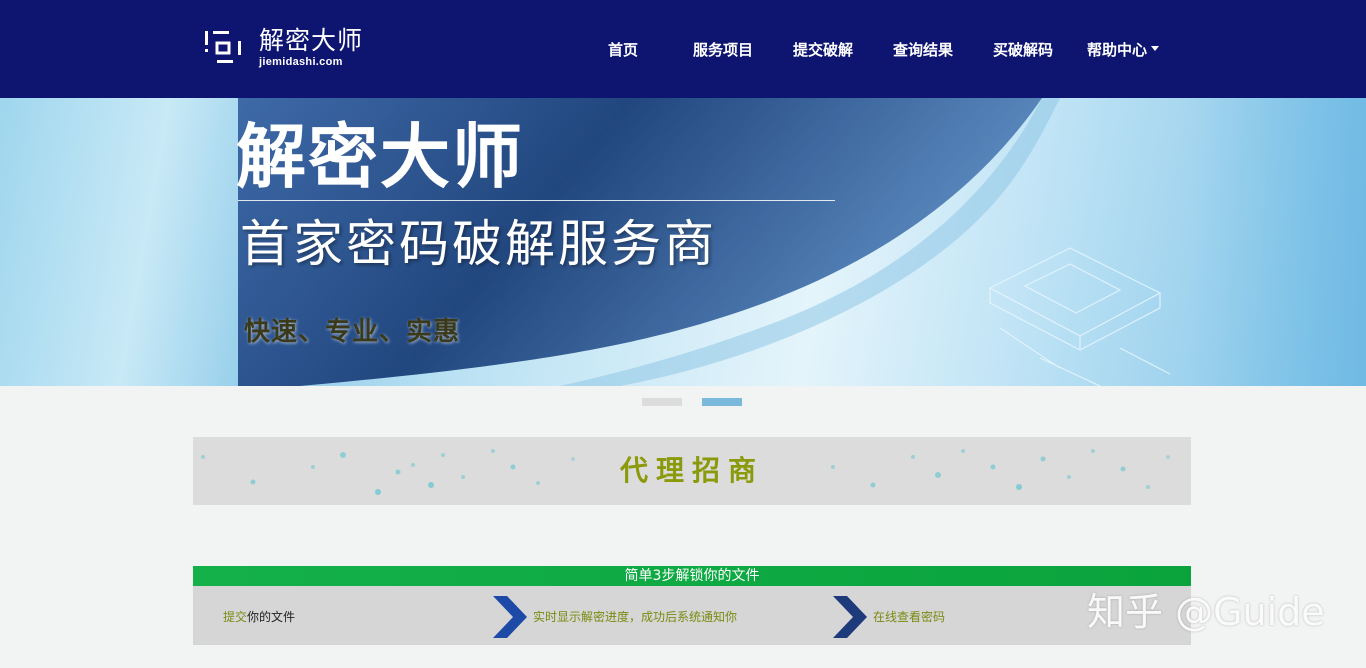 Image resolution: width=1366 pixels, height=668 pixels. I want to click on circuit-chip-icon, so click(1079, 316).